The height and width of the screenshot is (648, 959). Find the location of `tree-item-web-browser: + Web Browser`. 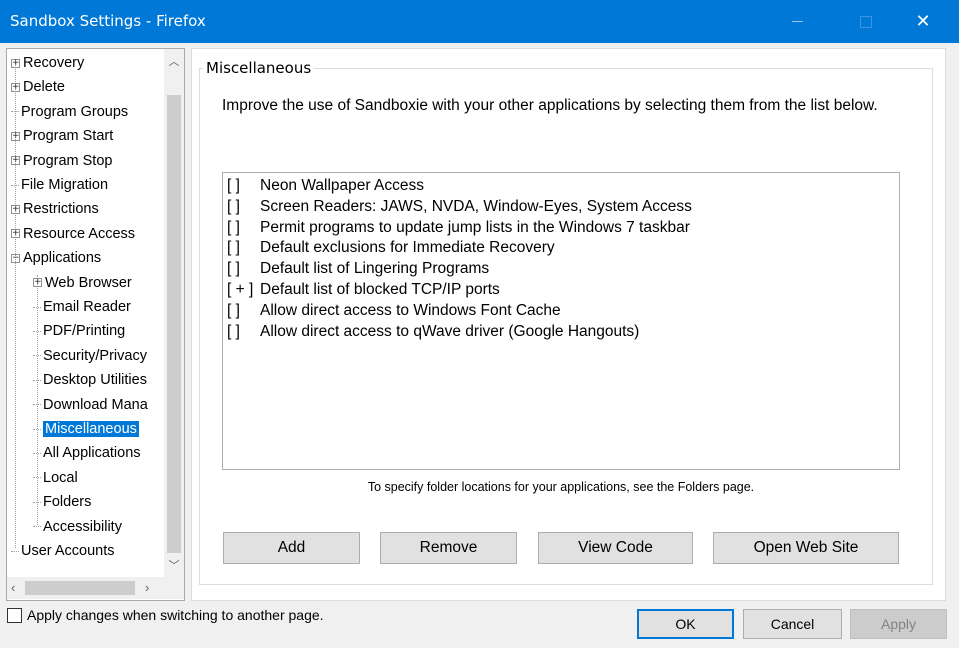

tree-item-web-browser: + Web Browser is located at coordinates (82, 283).